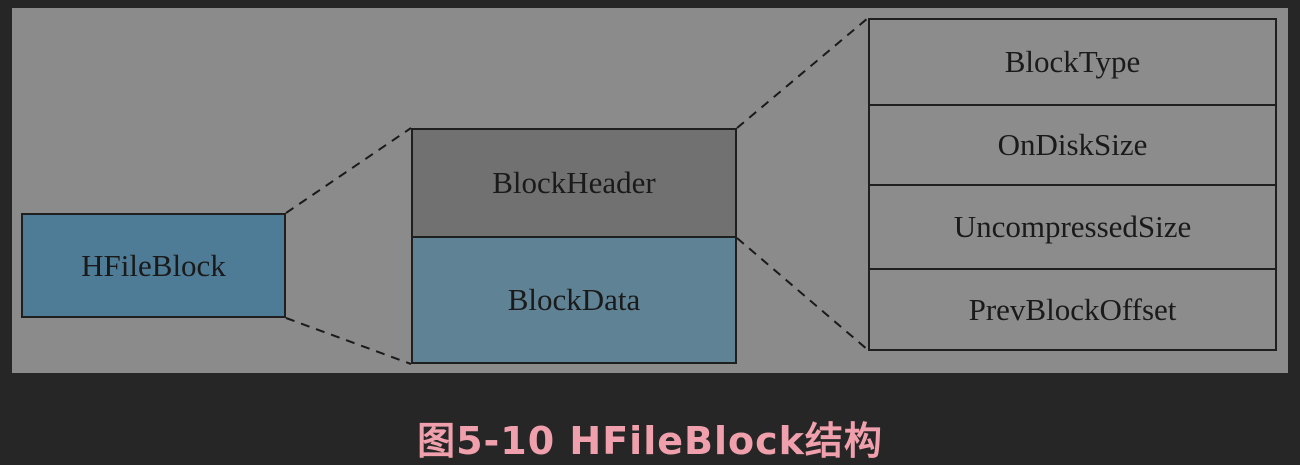  I want to click on field-uncompressedsize-label: UncompressedSize, so click(1072, 226).